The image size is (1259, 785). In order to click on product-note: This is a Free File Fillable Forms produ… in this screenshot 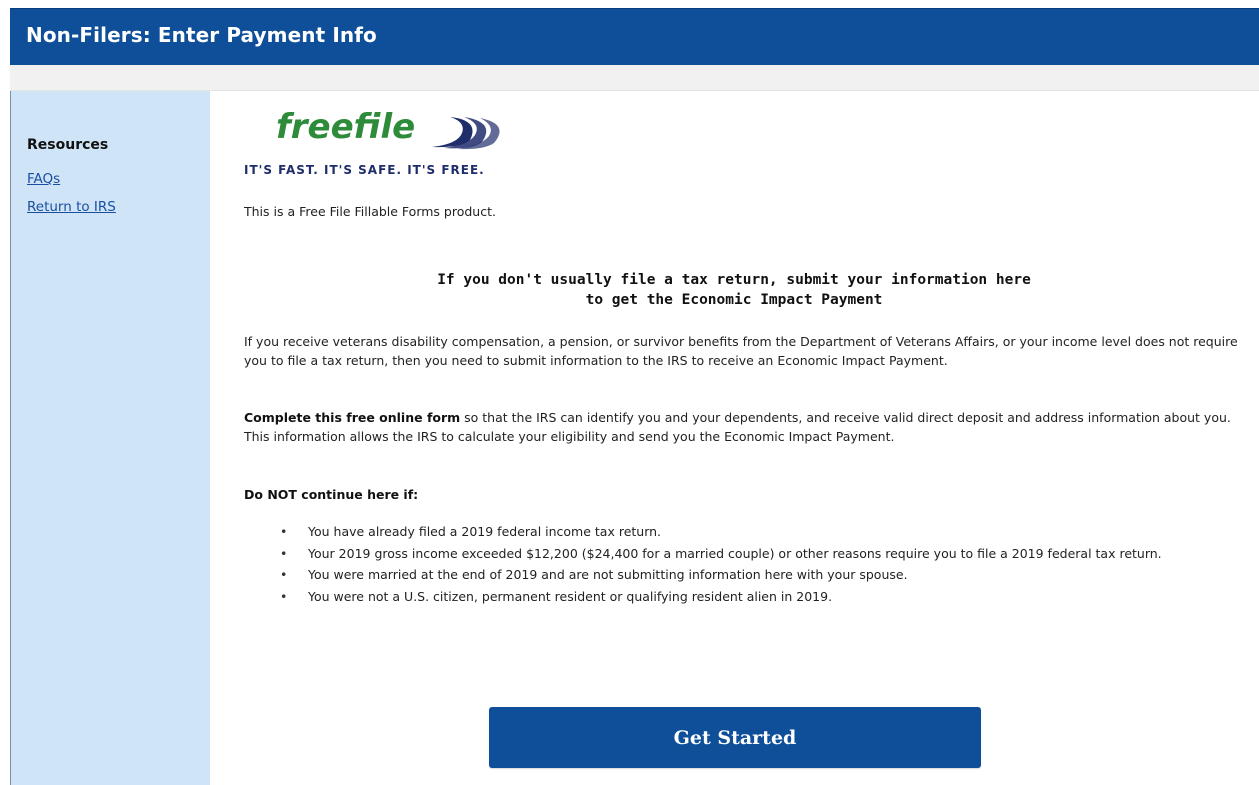, I will do `click(370, 211)`.